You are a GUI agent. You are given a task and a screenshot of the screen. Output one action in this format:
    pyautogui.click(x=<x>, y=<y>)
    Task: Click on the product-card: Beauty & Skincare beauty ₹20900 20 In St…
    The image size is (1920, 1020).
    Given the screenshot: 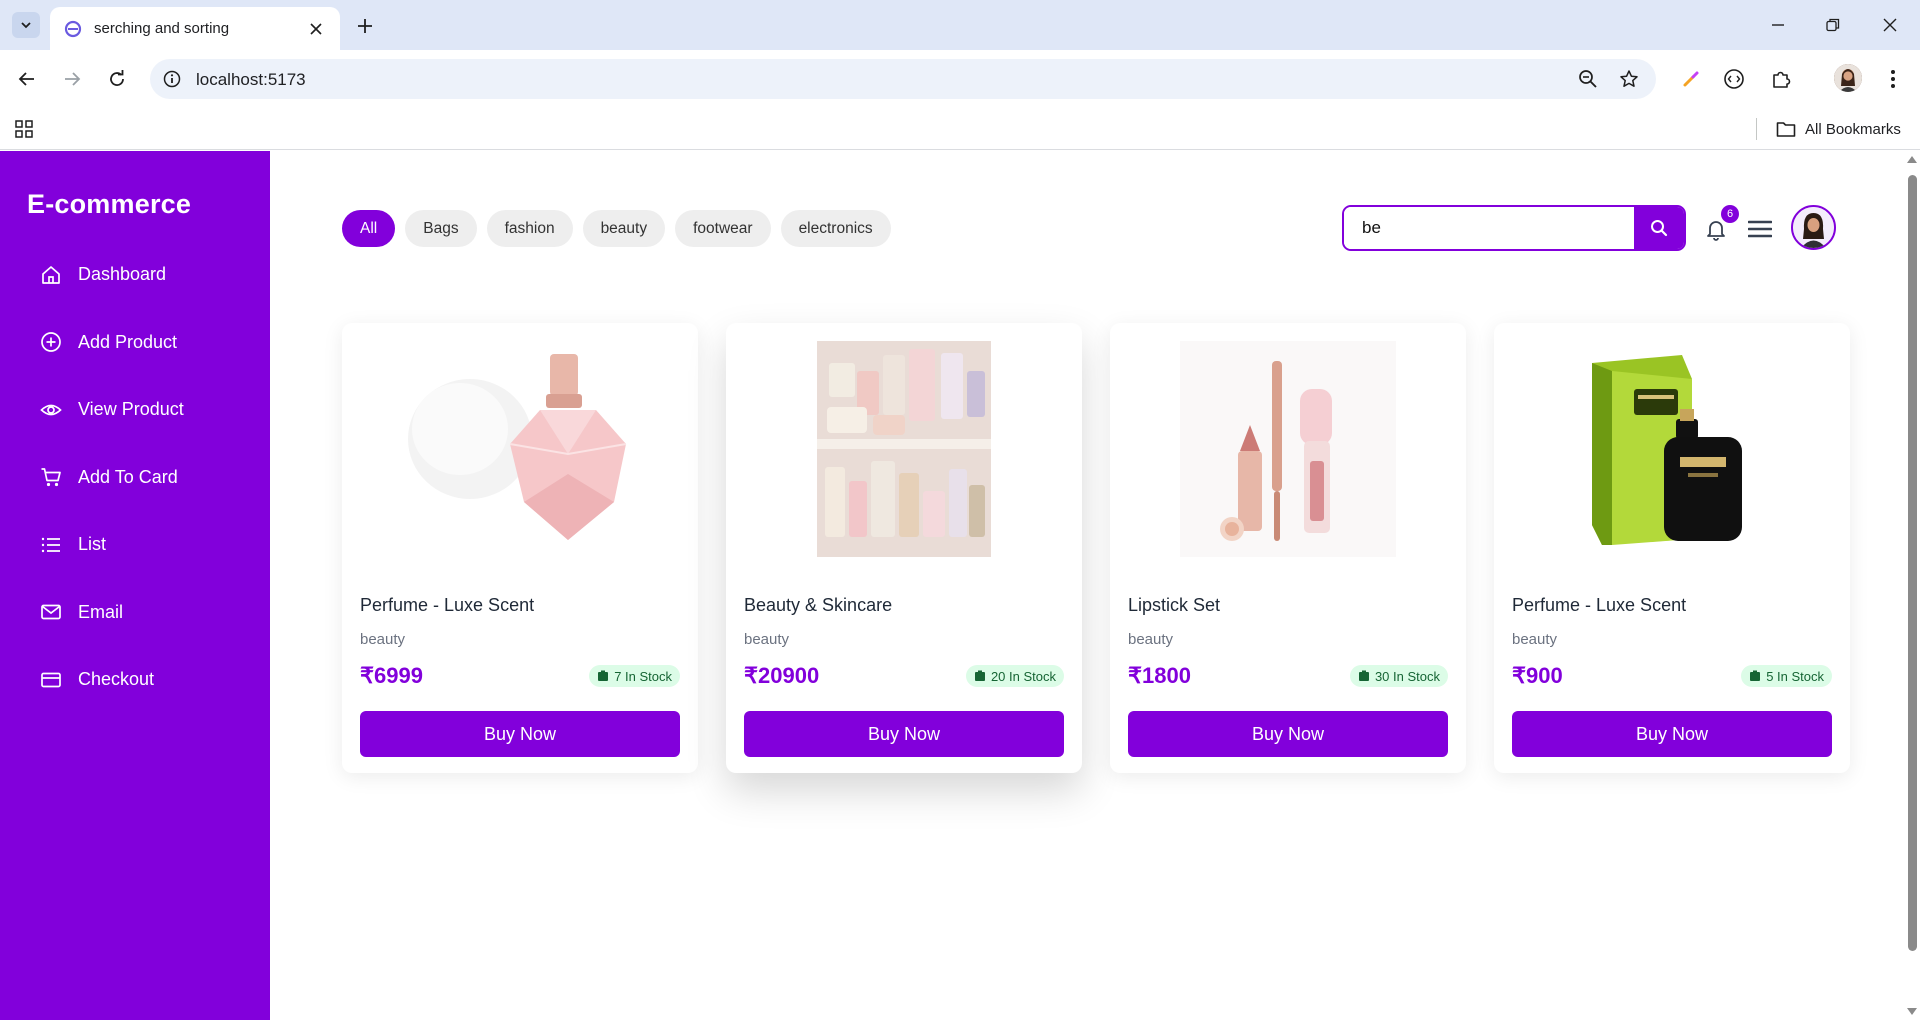 What is the action you would take?
    pyautogui.click(x=904, y=548)
    